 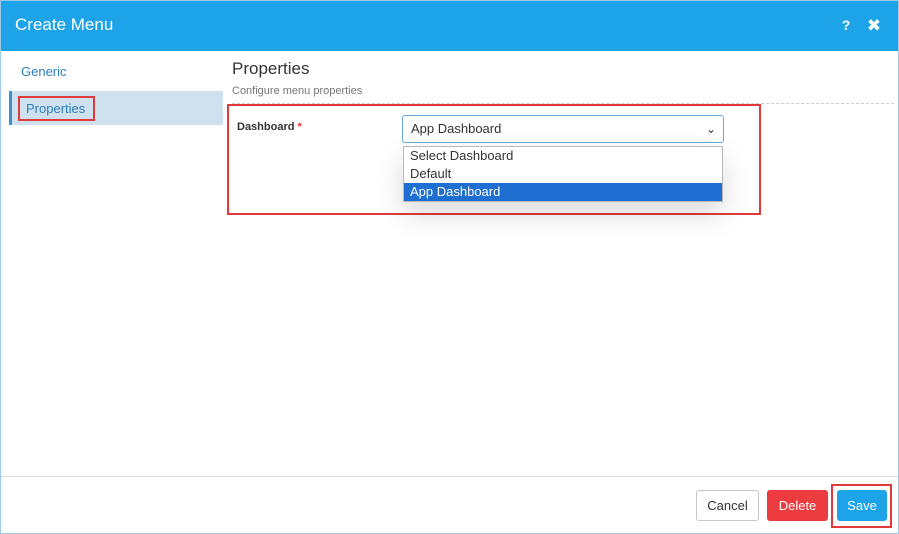 What do you see at coordinates (449, 476) in the screenshot?
I see `footer-divider` at bounding box center [449, 476].